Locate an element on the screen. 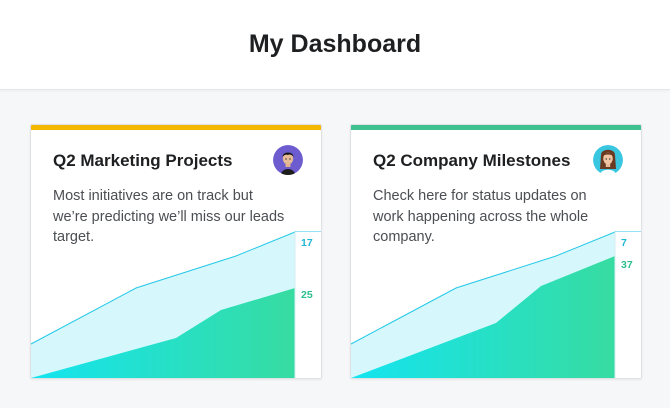  person-avatar-long-hair-icon is located at coordinates (608, 160).